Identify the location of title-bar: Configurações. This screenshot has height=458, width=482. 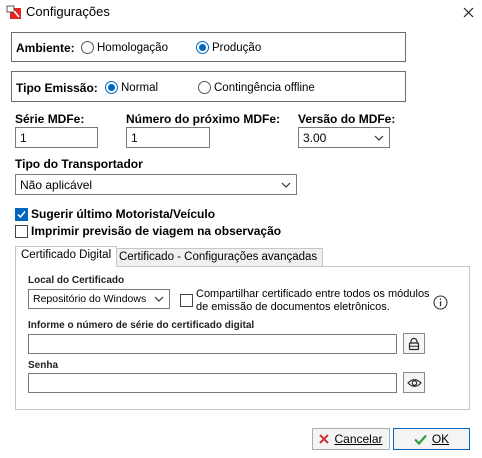
(241, 12).